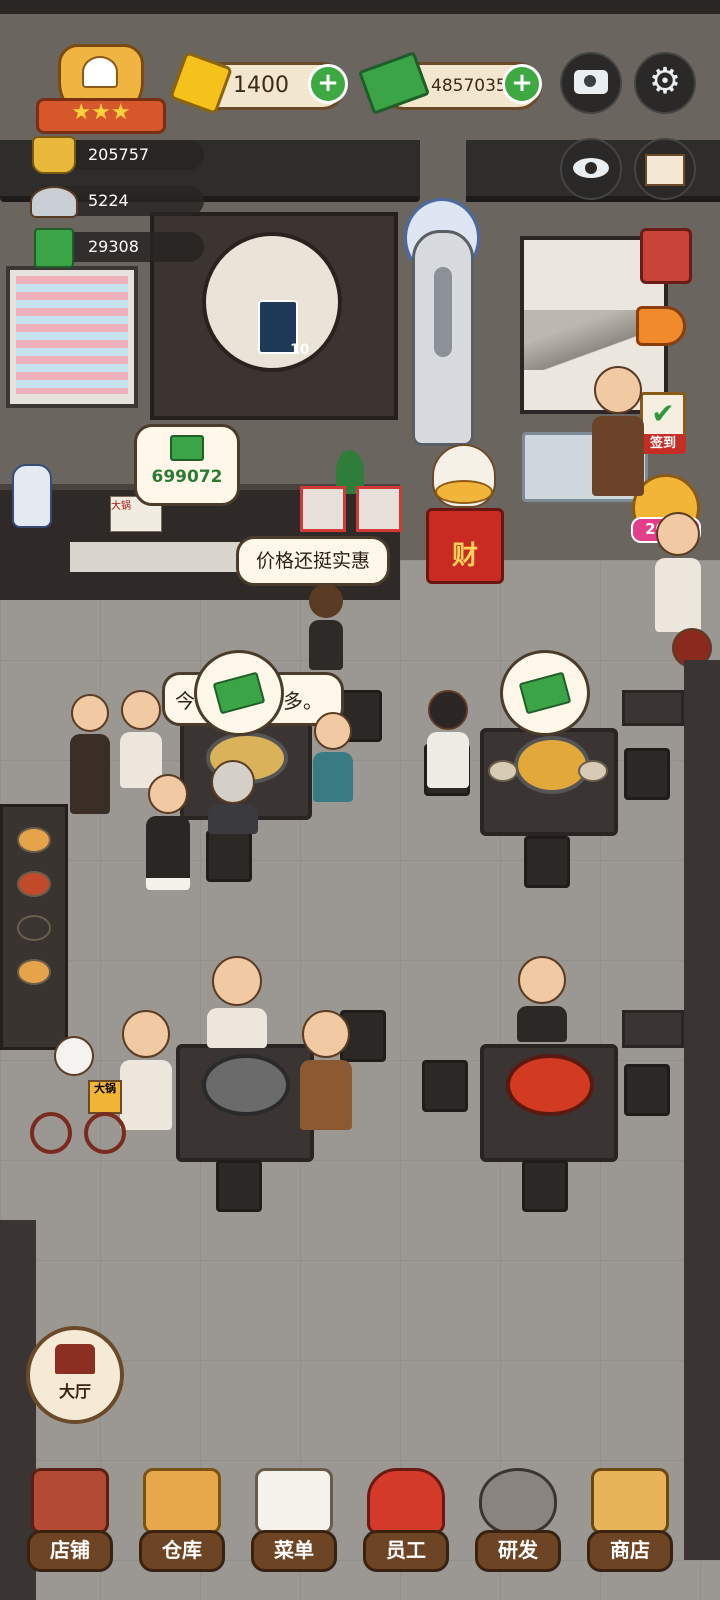 The image size is (720, 1600). Describe the element at coordinates (34, 927) in the screenshot. I see `condiment-counter` at that location.